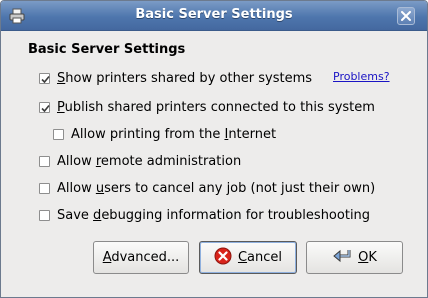 This screenshot has width=428, height=298. I want to click on cancel-button-label: Cancel, so click(260, 257).